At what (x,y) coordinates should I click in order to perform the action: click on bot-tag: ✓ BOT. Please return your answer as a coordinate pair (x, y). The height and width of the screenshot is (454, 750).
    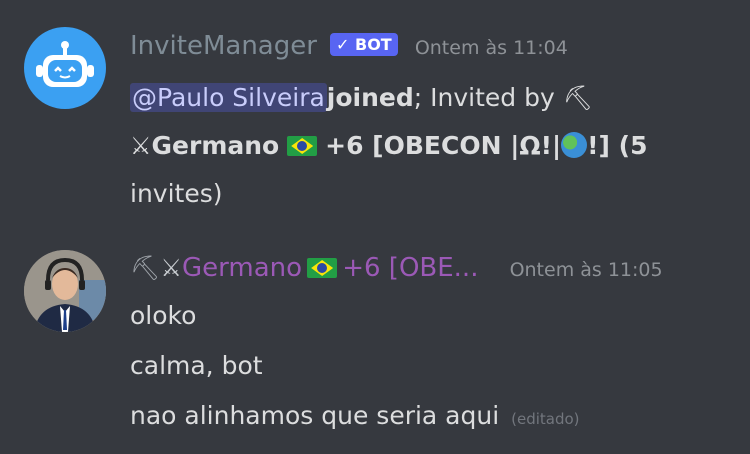
    Looking at the image, I should click on (364, 44).